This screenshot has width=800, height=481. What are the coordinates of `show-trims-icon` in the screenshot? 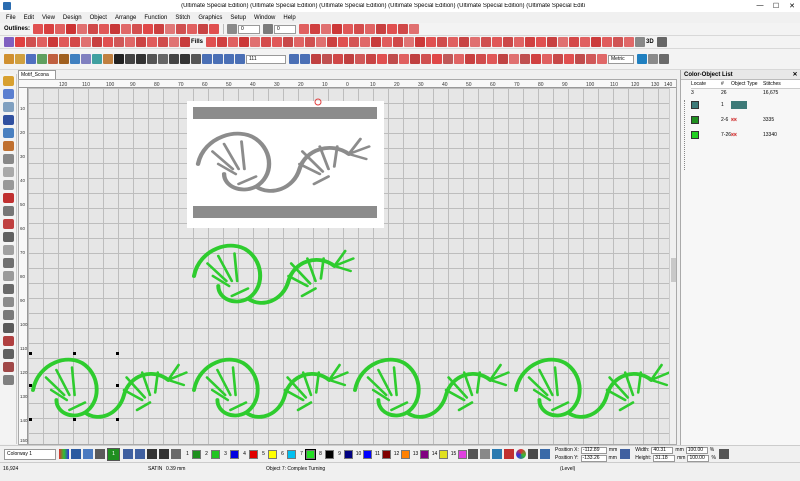 It's located at (459, 59).